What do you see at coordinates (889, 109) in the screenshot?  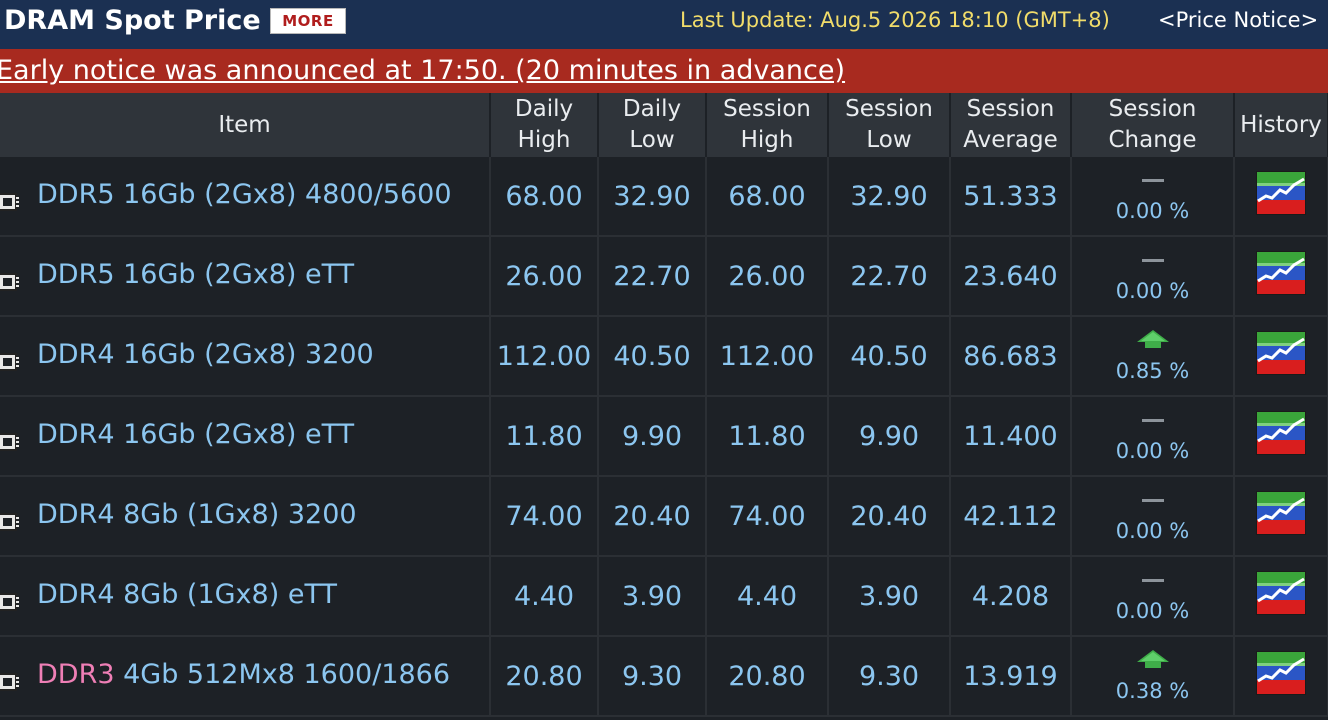 I see `header-label: Session` at bounding box center [889, 109].